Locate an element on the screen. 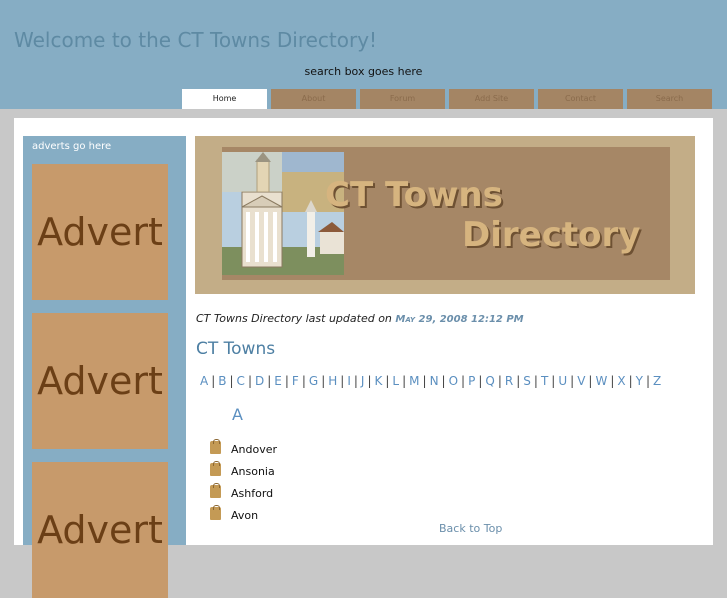  alphabet-link-o: O is located at coordinates (453, 381).